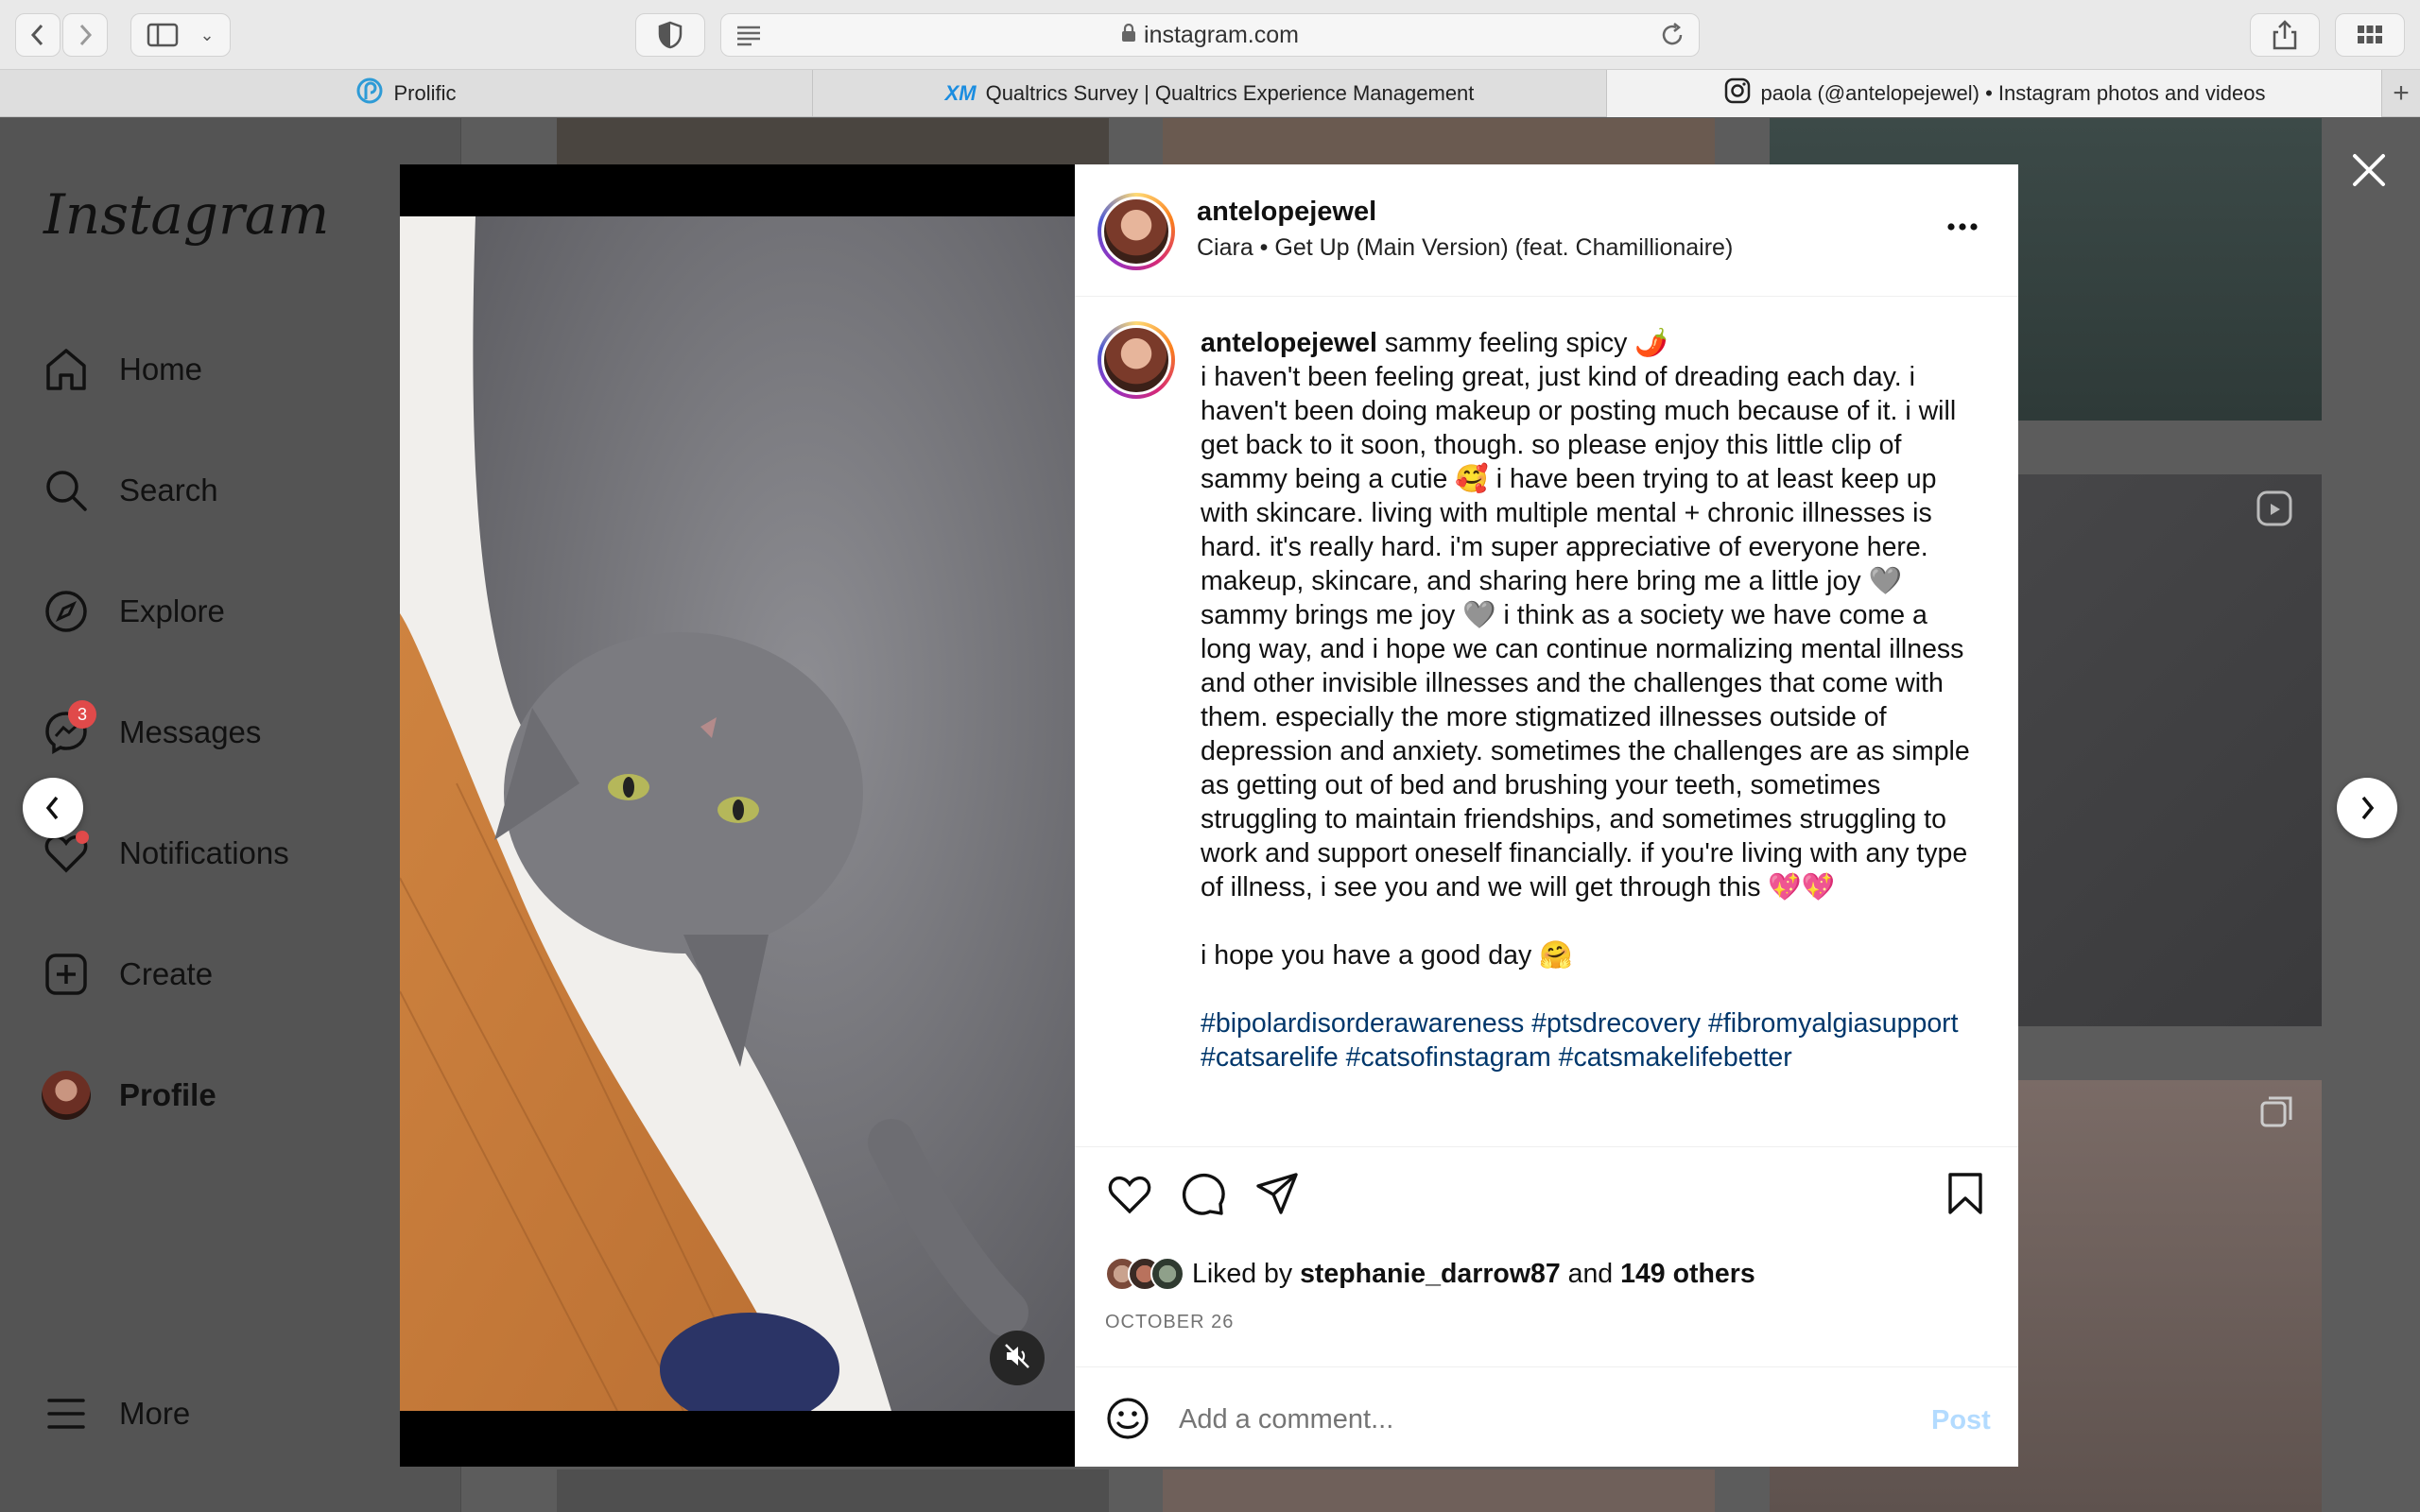 This screenshot has height=1512, width=2420. Describe the element at coordinates (369, 94) in the screenshot. I see `prolific-logo-icon` at that location.